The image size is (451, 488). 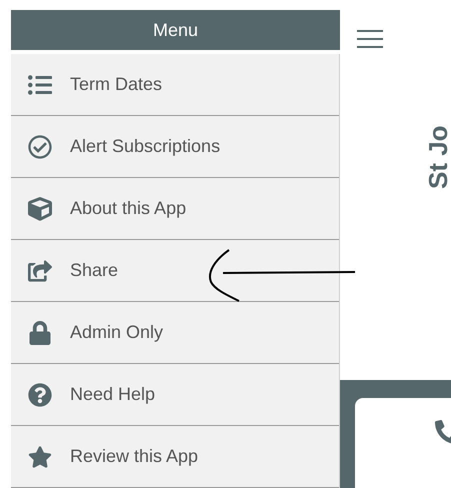 What do you see at coordinates (175, 209) in the screenshot?
I see `menu-item: About this App` at bounding box center [175, 209].